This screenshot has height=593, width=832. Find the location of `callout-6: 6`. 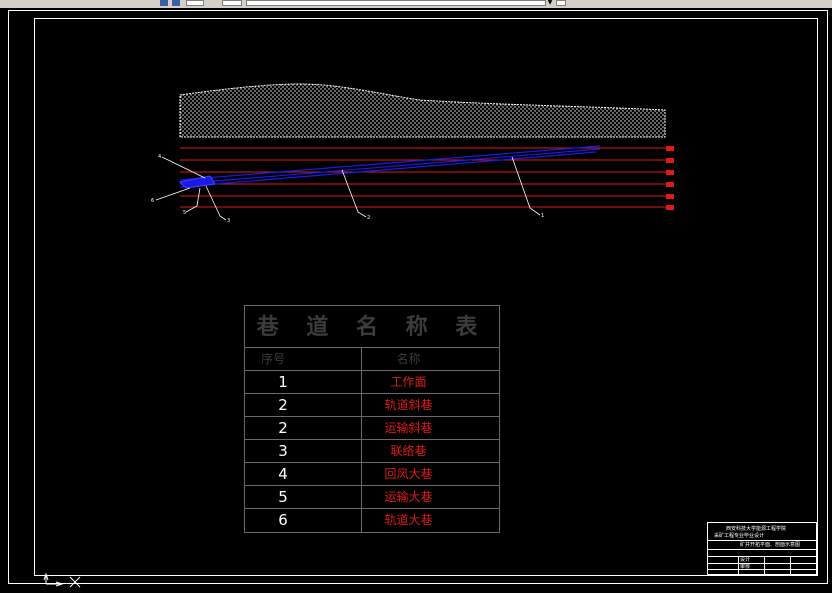

callout-6: 6 is located at coordinates (152, 201).